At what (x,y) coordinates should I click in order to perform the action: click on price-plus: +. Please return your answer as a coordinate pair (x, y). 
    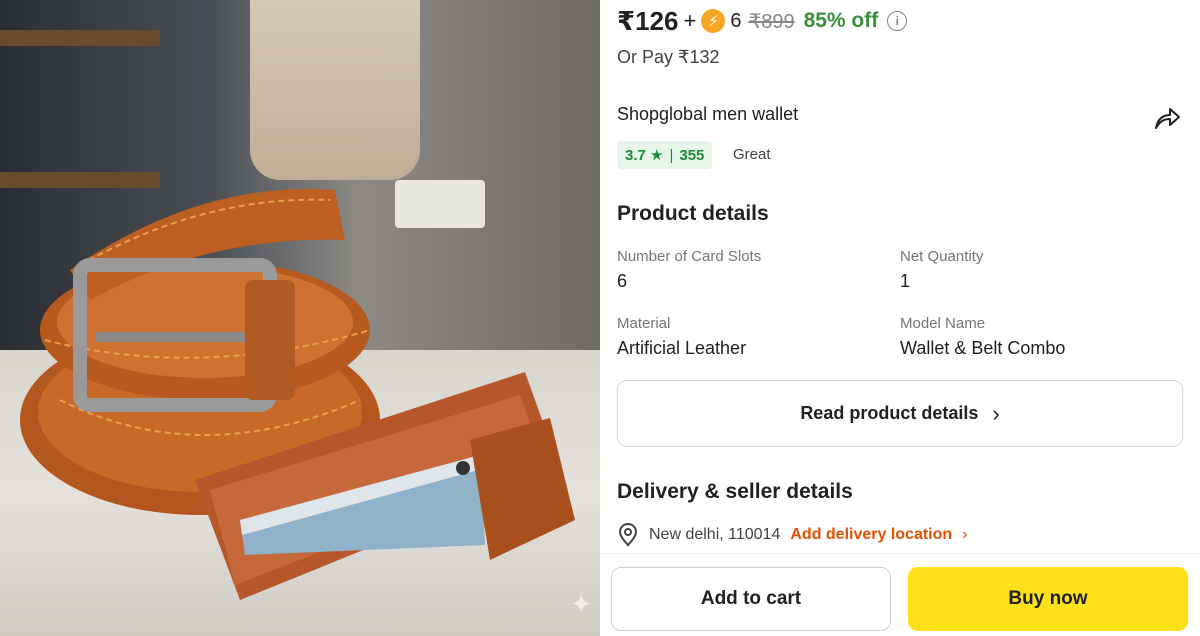
    Looking at the image, I should click on (690, 20).